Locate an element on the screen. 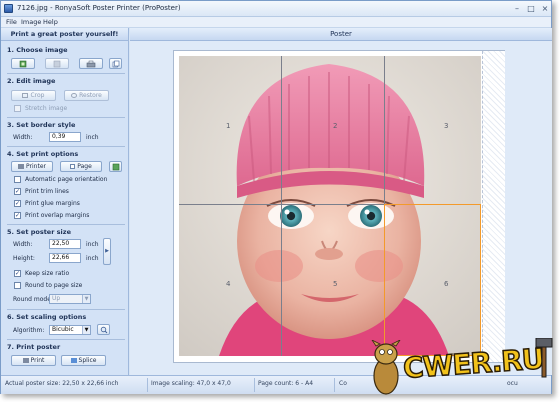  page-preview-button is located at coordinates (115, 166).